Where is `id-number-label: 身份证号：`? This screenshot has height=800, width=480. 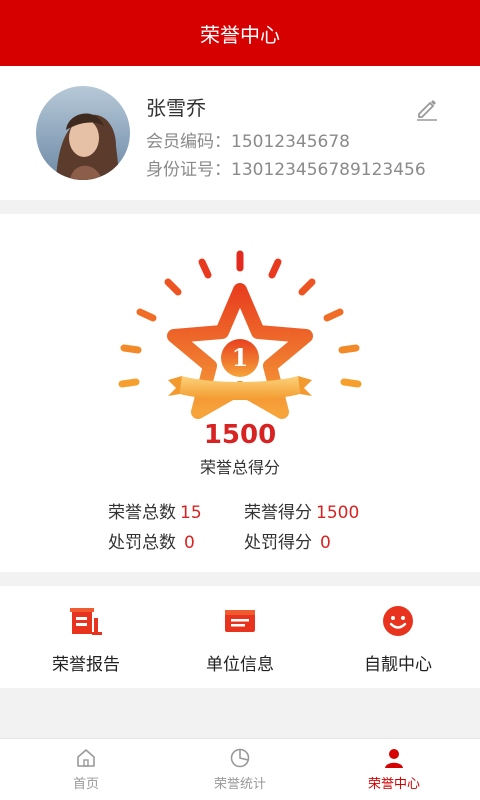
id-number-label: 身份证号： is located at coordinates (188, 170).